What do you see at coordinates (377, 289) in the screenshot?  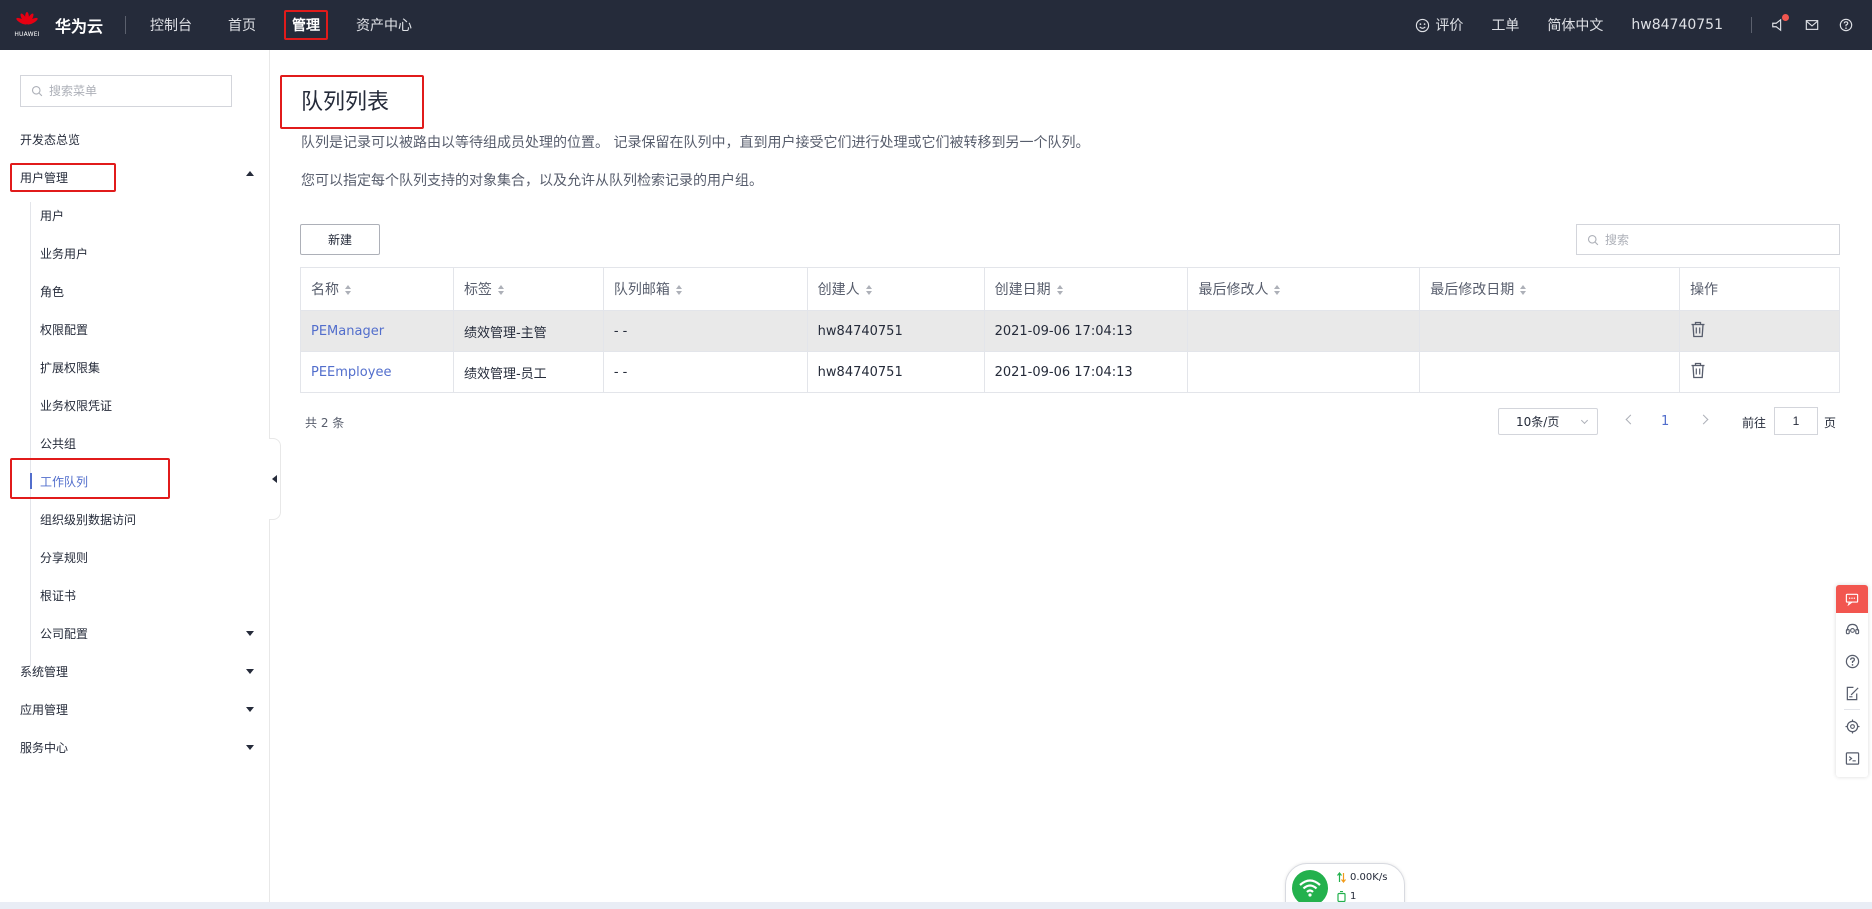 I see `column-header-name: 名称` at bounding box center [377, 289].